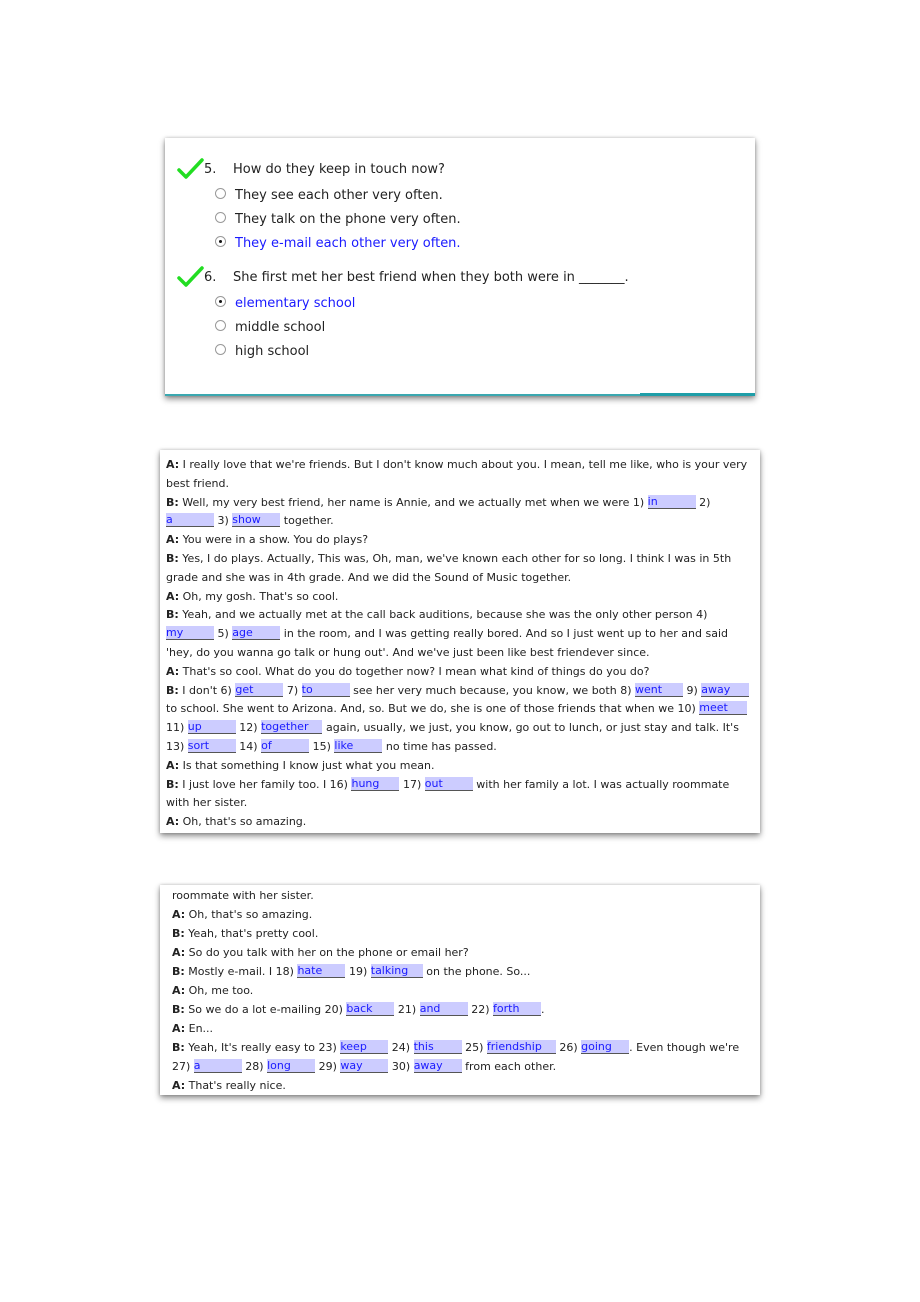  I want to click on option-selected: They e-mail each other very often., so click(338, 243).